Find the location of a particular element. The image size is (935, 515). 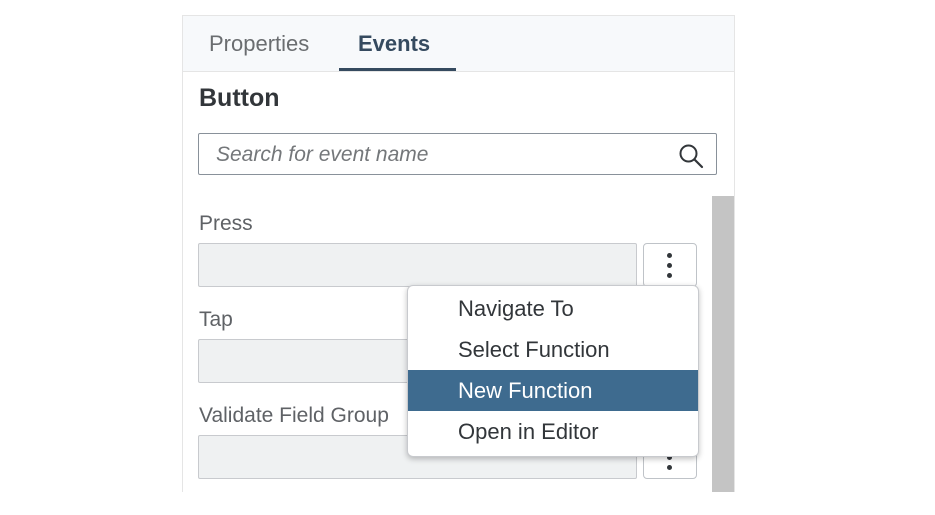

event-label-tap: Tap is located at coordinates (216, 319).